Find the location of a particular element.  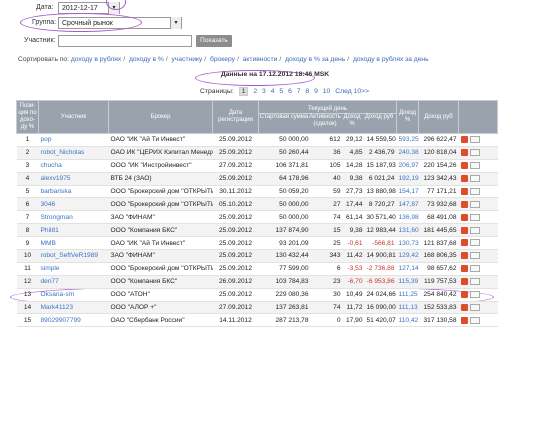

row-inc-pct: 111,13 is located at coordinates (407, 308).